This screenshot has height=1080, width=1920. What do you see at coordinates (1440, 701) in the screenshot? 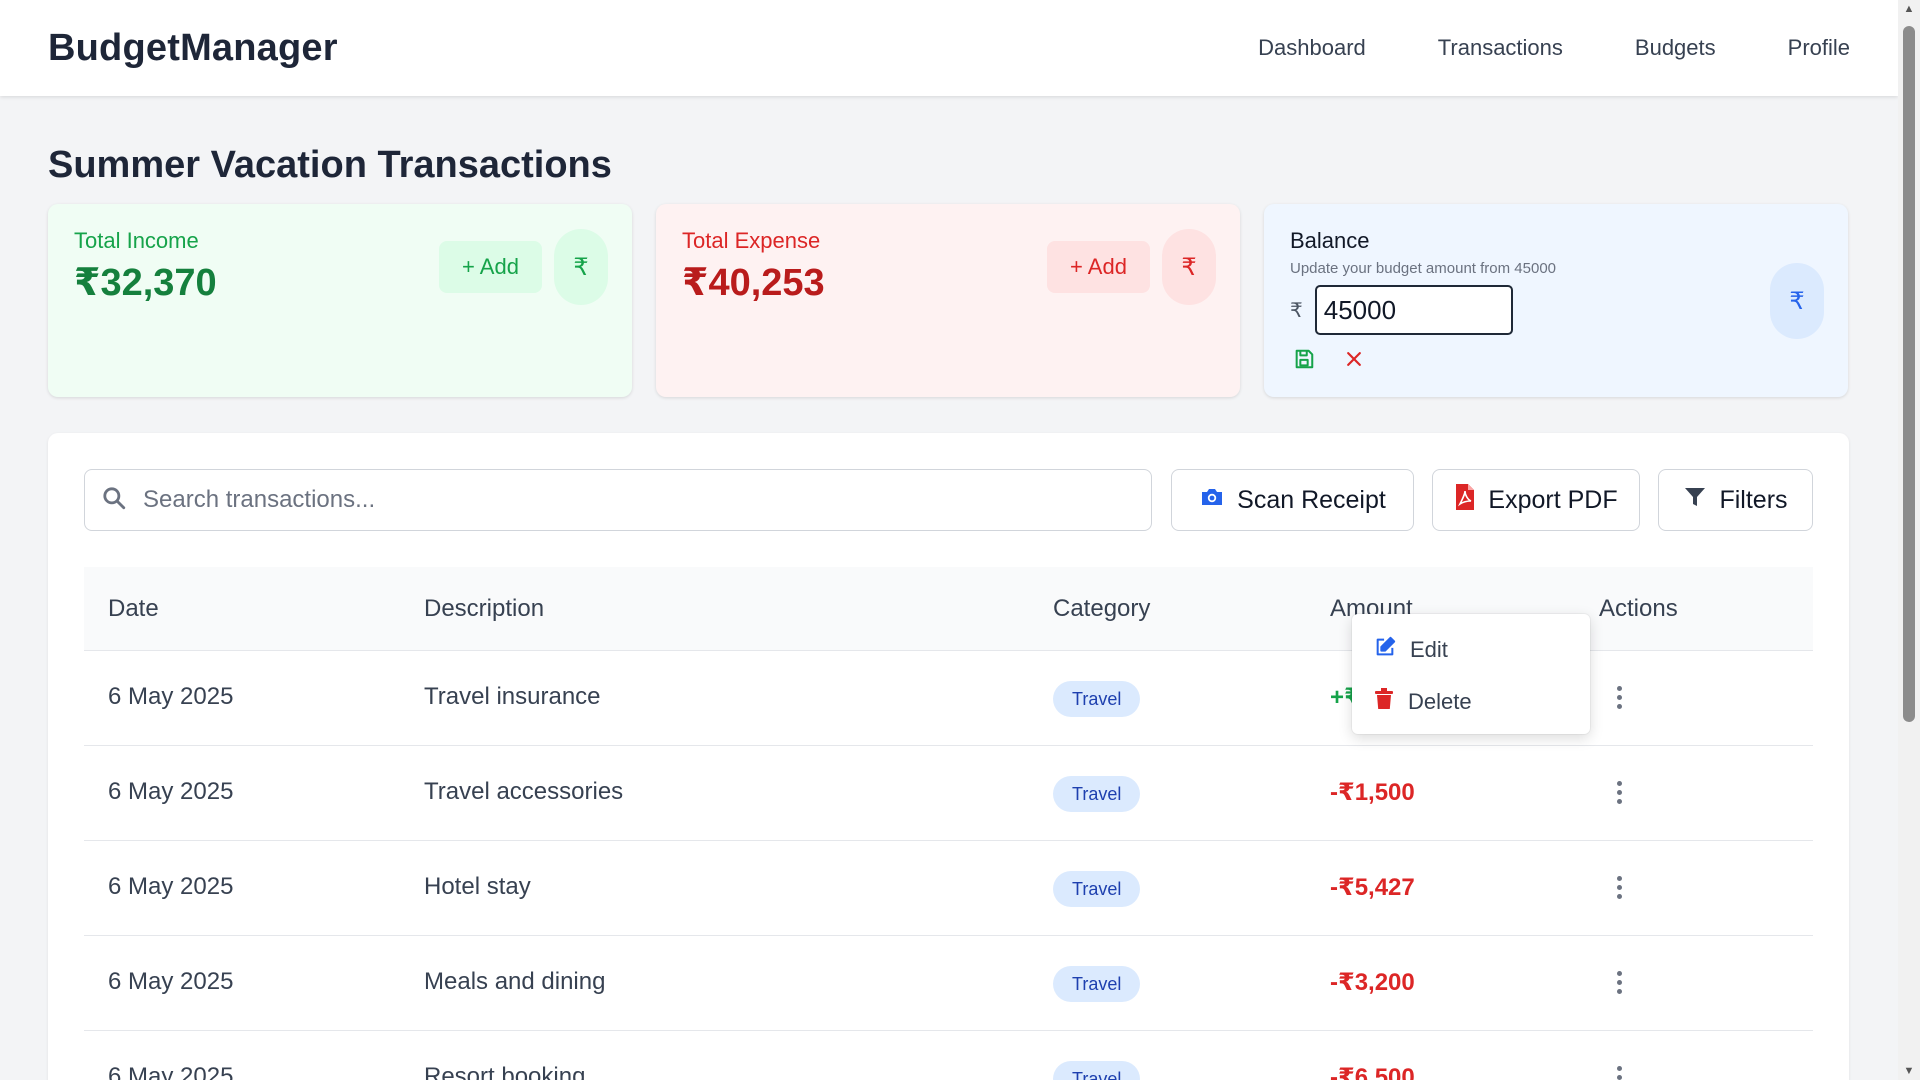
I see `menu-delete-label: Delete` at bounding box center [1440, 701].